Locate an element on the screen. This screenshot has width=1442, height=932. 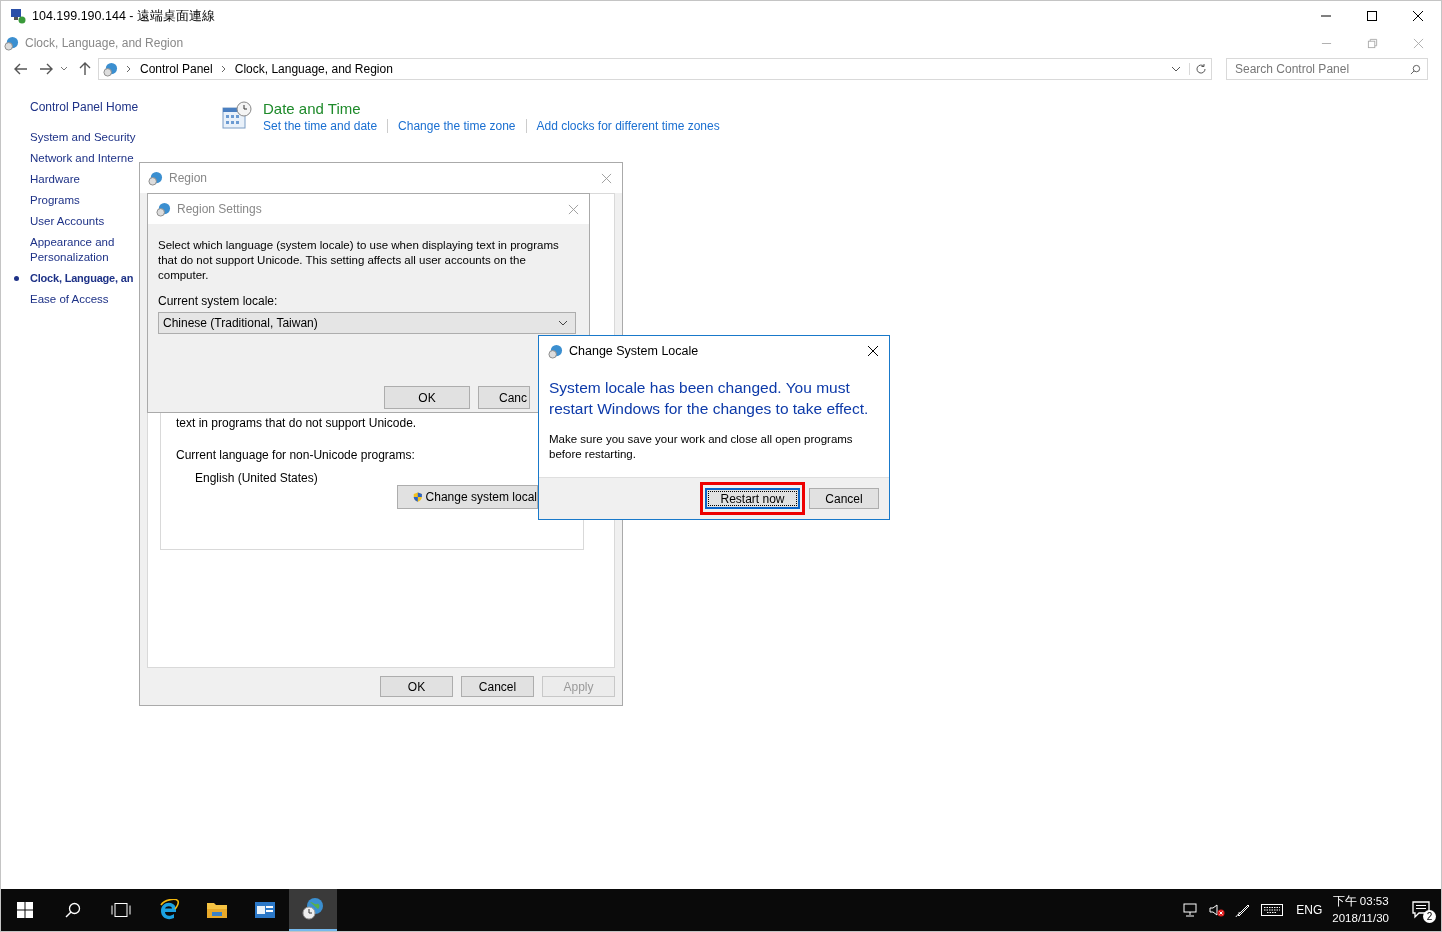
pen-icon is located at coordinates (1243, 910).